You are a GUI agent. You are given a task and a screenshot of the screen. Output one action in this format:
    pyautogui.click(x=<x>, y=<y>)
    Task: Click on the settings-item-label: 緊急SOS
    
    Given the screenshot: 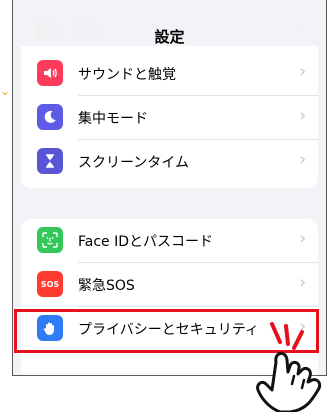 What is the action you would take?
    pyautogui.click(x=106, y=286)
    